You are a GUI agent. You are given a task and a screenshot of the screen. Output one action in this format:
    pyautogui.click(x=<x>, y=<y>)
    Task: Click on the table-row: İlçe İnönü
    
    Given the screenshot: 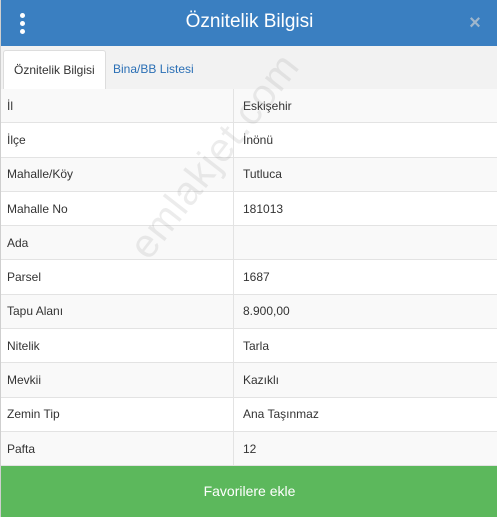 What is the action you would take?
    pyautogui.click(x=249, y=140)
    